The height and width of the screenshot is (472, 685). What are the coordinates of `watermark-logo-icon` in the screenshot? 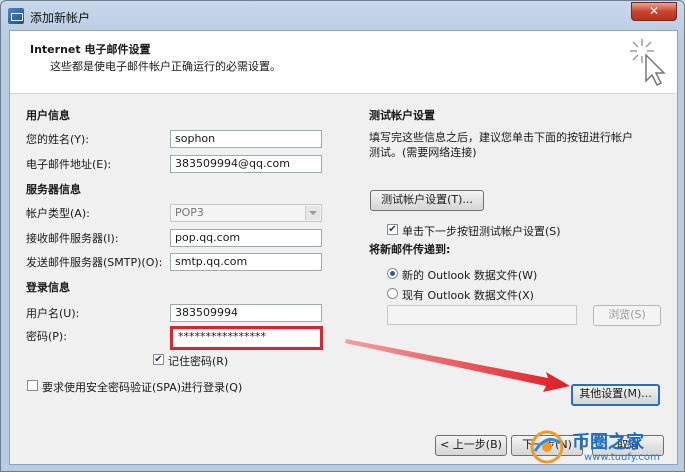 It's located at (547, 447).